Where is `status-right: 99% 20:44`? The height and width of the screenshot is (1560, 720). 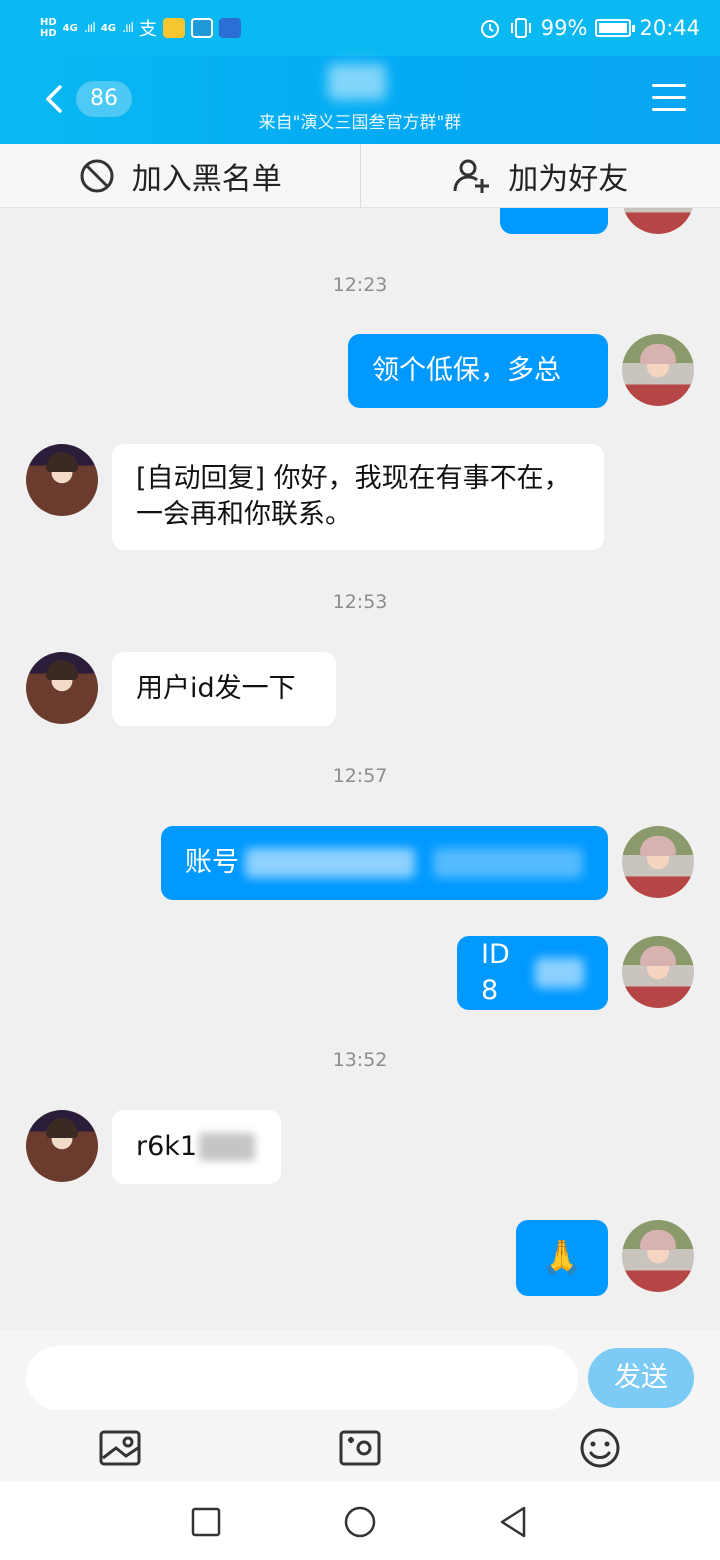
status-right: 99% 20:44 is located at coordinates (589, 28).